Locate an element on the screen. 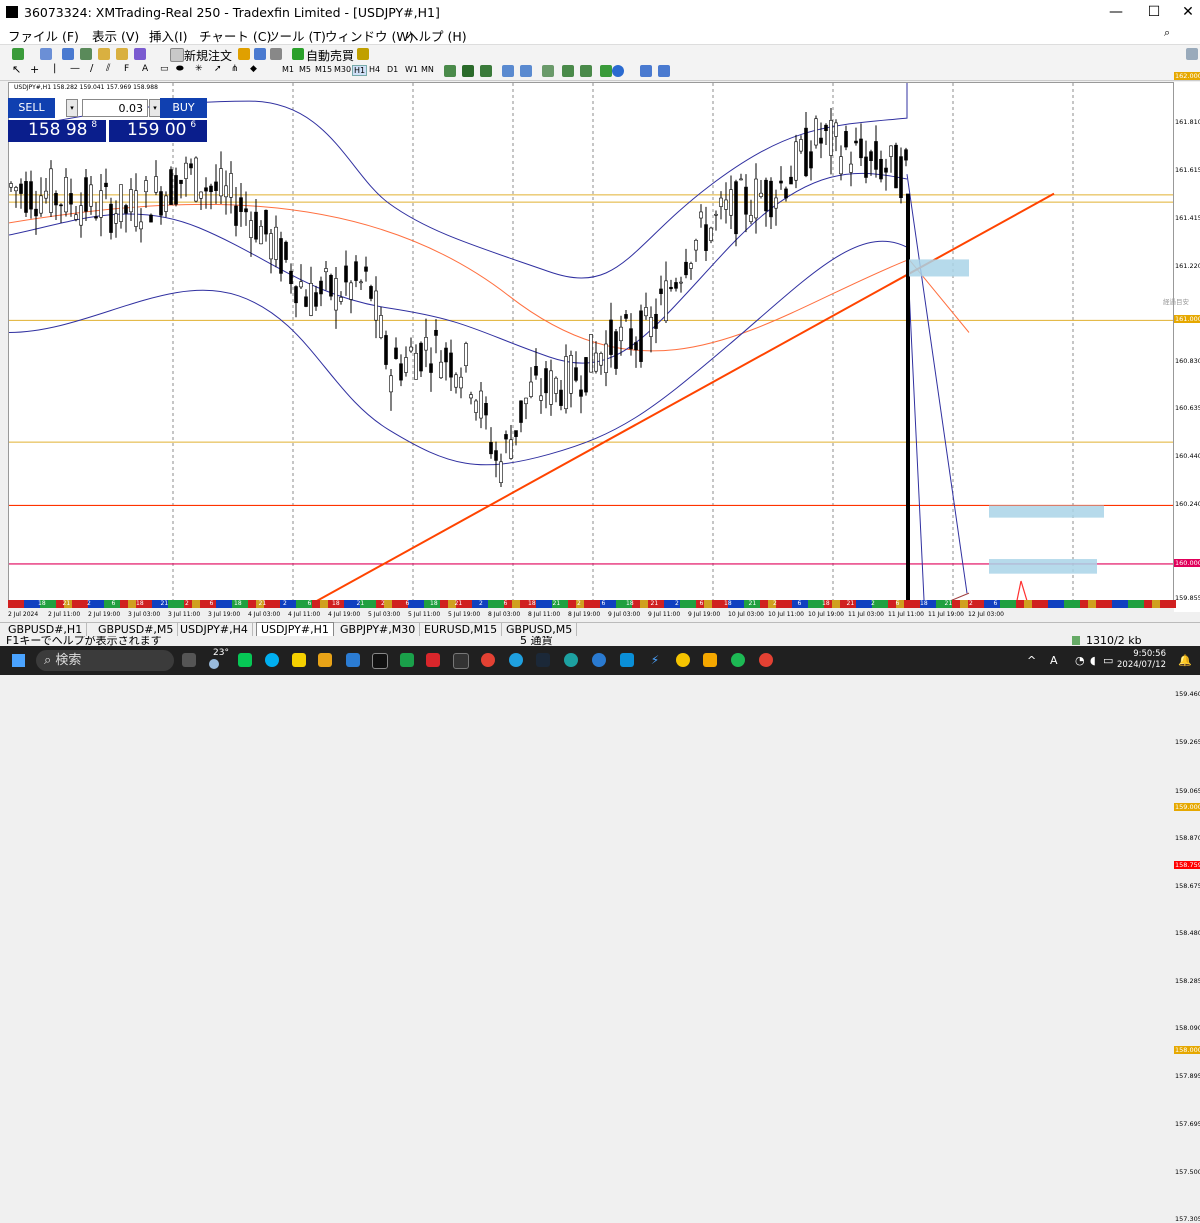 The width and height of the screenshot is (1200, 1223). gann-icon: ✳ is located at coordinates (199, 69).